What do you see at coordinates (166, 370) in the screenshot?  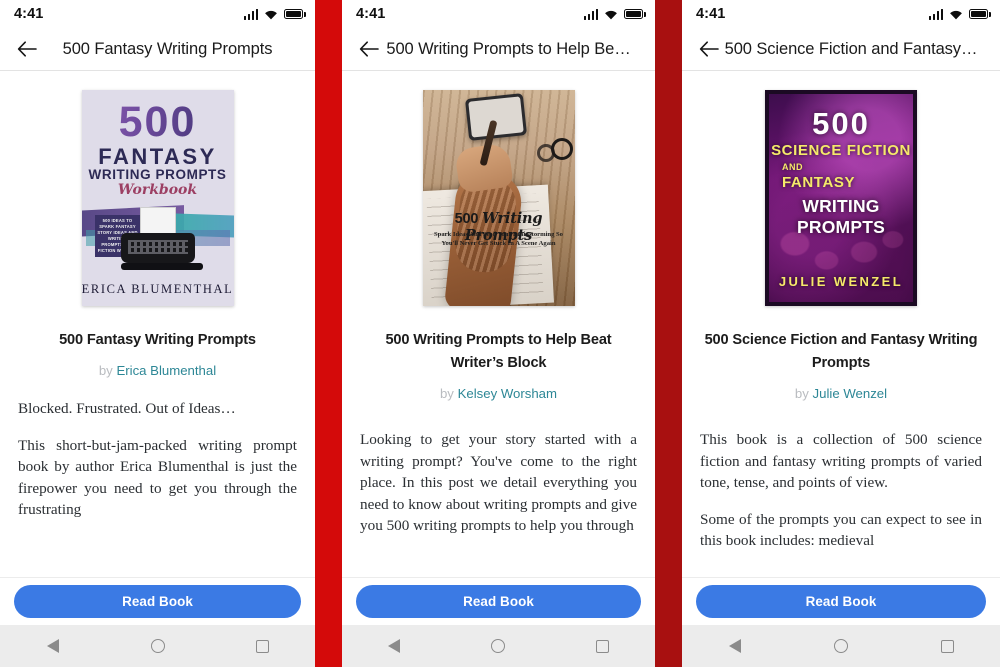 I see `author-link-1: Erica Blumenthal` at bounding box center [166, 370].